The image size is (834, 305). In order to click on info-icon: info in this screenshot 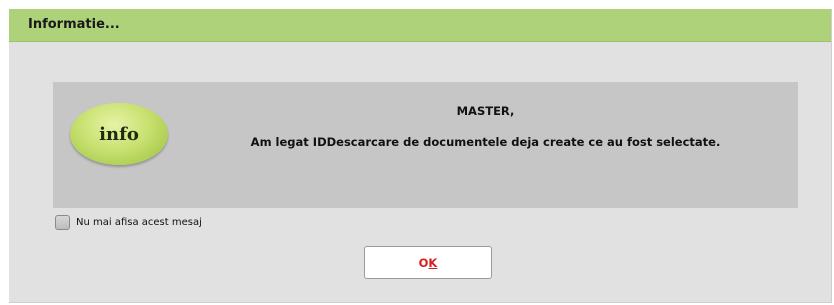, I will do `click(119, 134)`.